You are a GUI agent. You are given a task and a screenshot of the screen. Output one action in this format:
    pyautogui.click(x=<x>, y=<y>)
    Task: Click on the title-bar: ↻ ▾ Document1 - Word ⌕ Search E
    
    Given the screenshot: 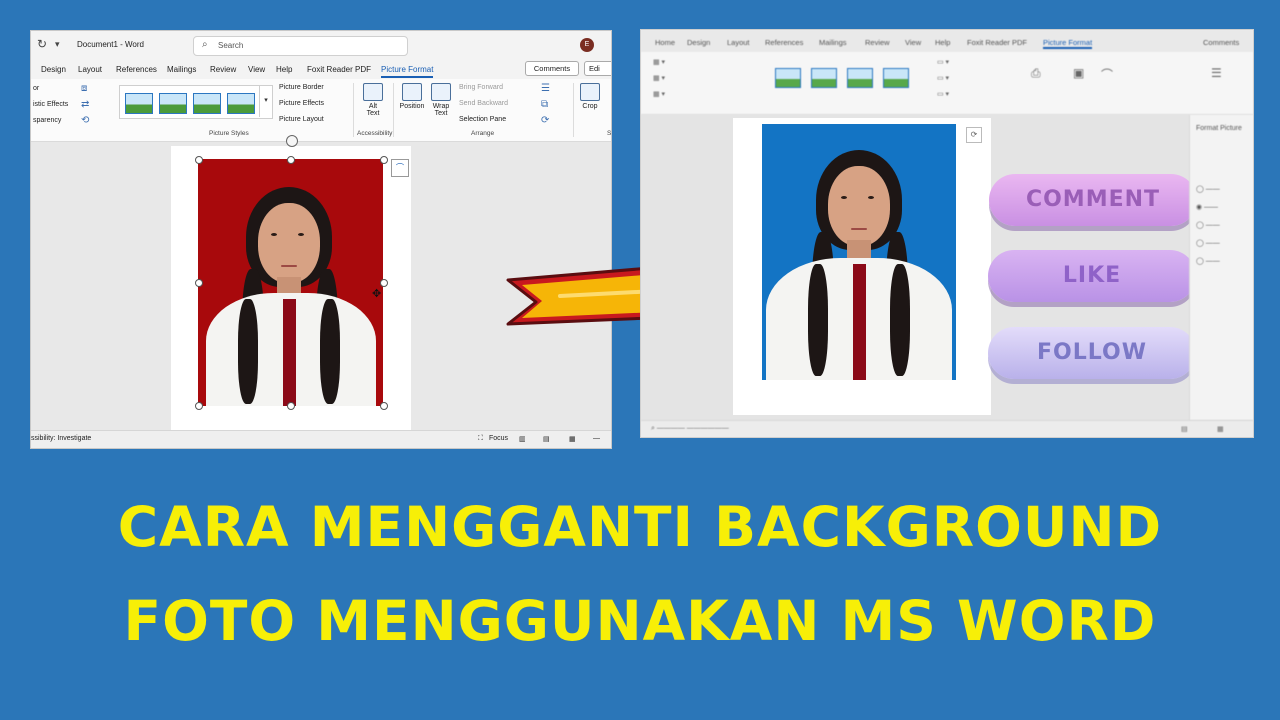 What is the action you would take?
    pyautogui.click(x=321, y=45)
    